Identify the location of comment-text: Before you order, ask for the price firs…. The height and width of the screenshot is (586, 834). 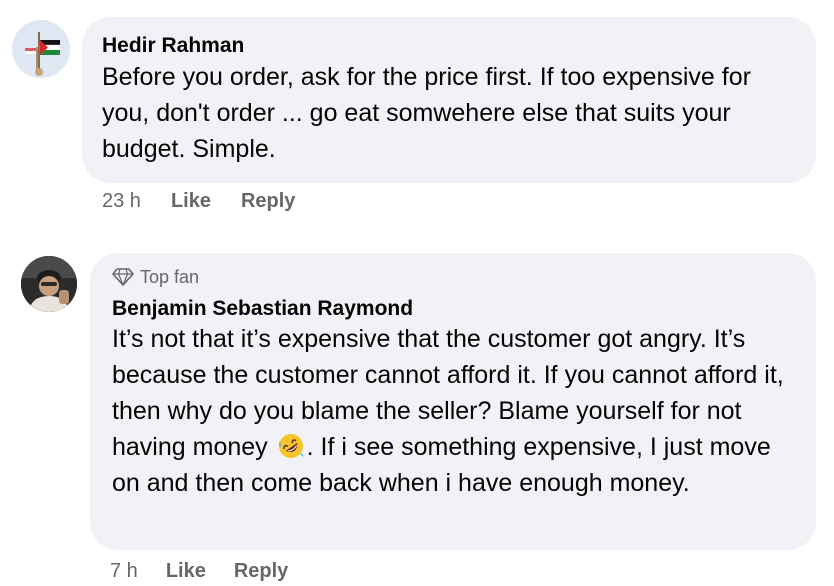
(426, 113).